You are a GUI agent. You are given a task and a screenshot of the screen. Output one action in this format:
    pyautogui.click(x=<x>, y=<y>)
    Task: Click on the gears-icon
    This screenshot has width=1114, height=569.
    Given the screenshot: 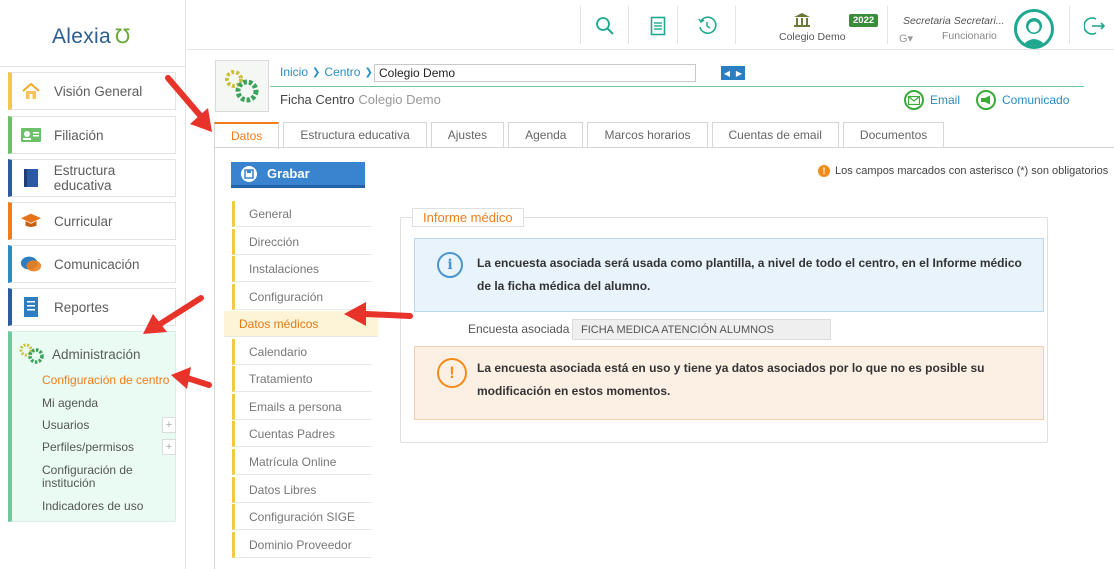 What is the action you would take?
    pyautogui.click(x=32, y=354)
    